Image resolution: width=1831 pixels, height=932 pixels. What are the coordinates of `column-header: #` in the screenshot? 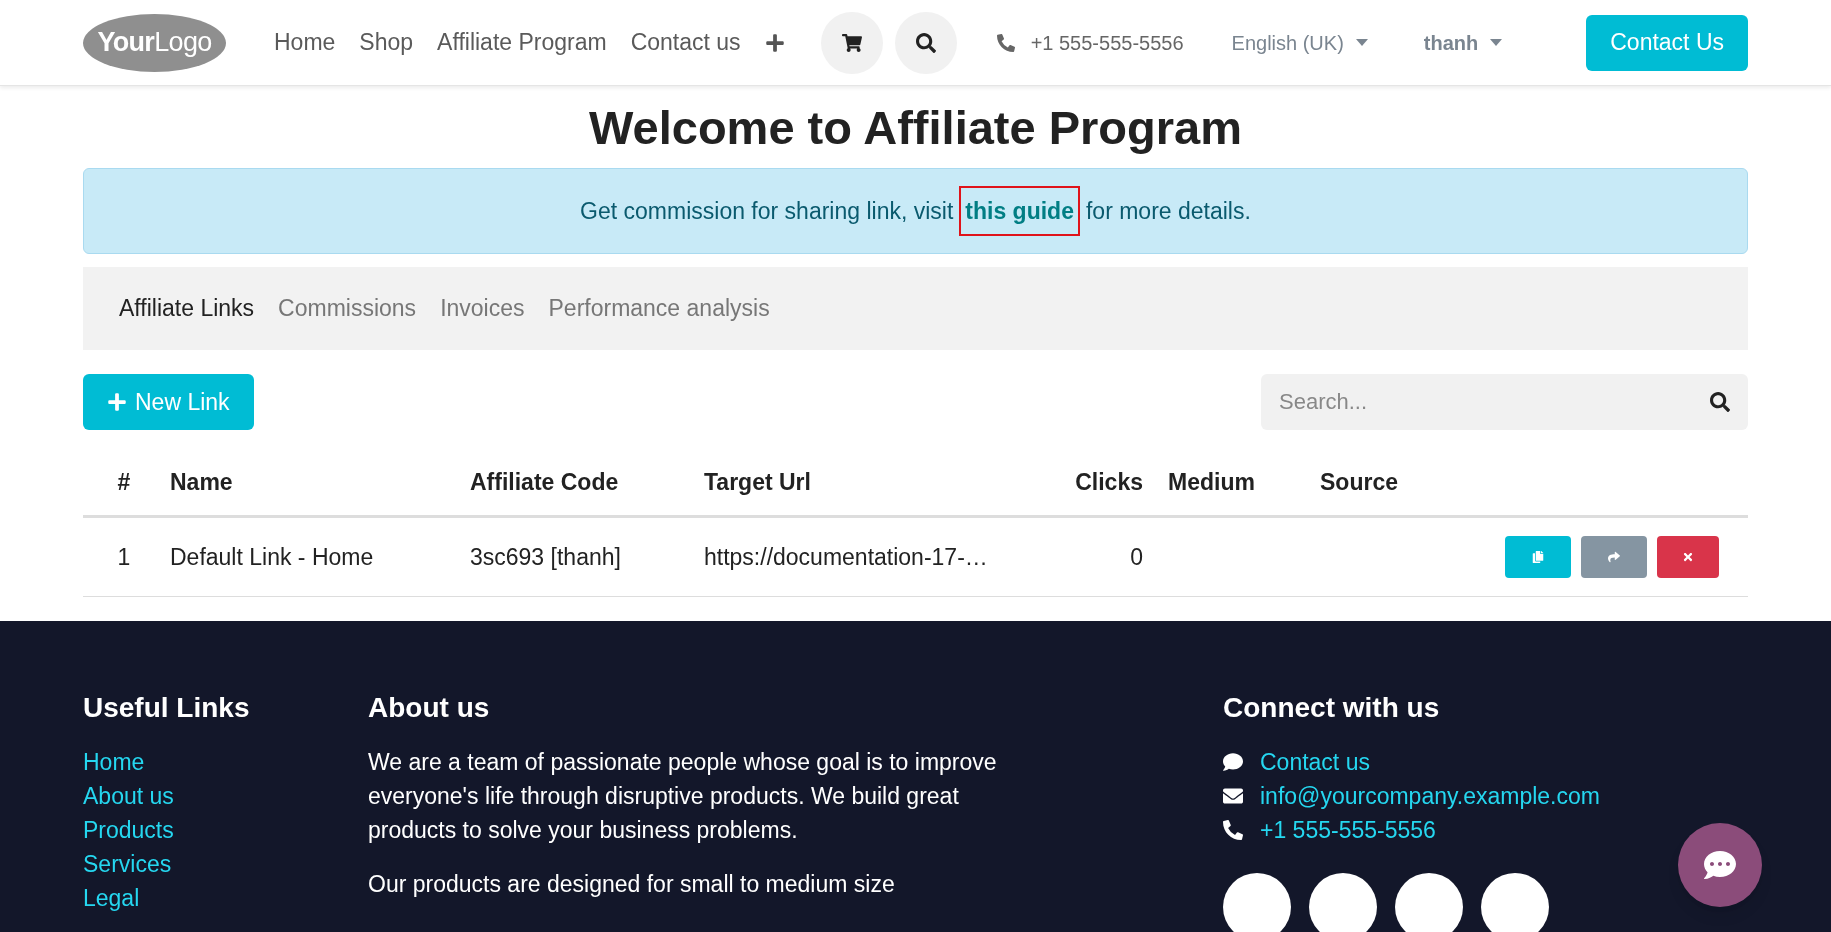 It's located at (124, 482).